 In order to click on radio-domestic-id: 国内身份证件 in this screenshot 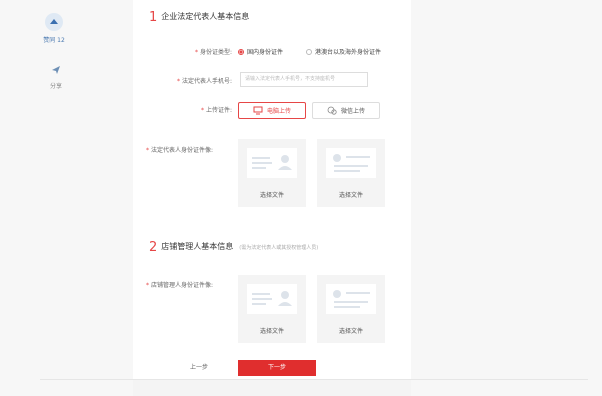, I will do `click(260, 51)`.